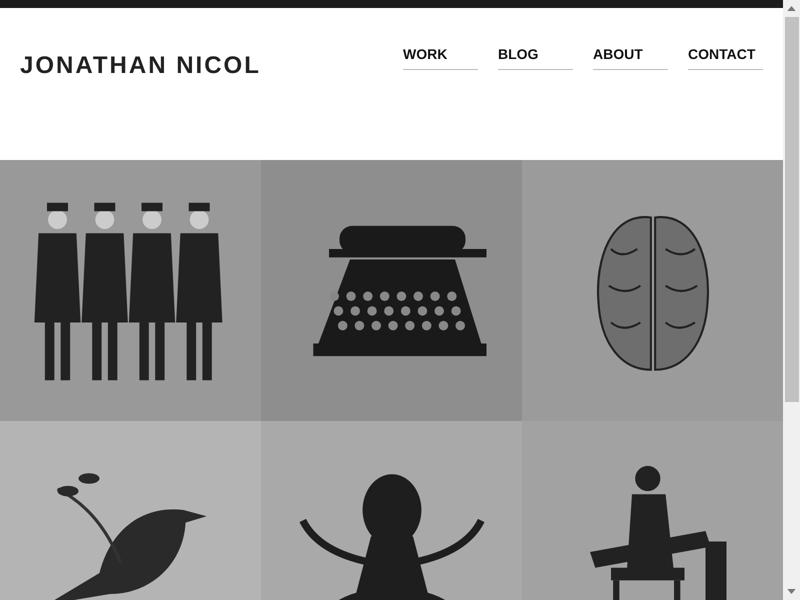 This screenshot has width=800, height=600. I want to click on scrollbar, so click(791, 300).